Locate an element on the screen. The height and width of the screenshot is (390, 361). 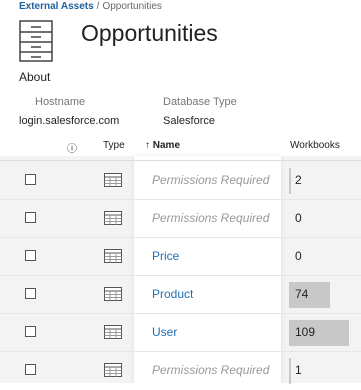
name-cell: Product is located at coordinates (207, 295).